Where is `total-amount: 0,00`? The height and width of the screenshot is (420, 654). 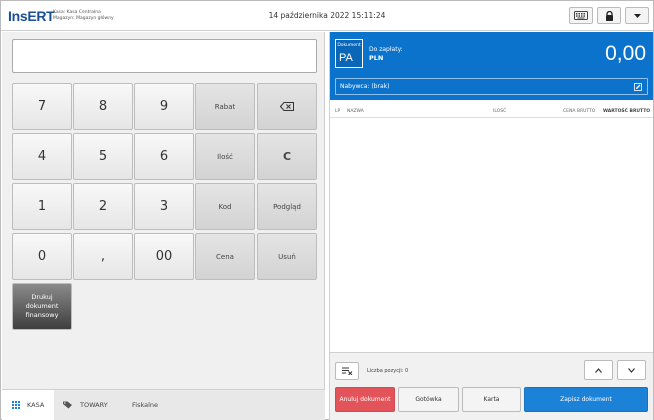
total-amount: 0,00 is located at coordinates (625, 53).